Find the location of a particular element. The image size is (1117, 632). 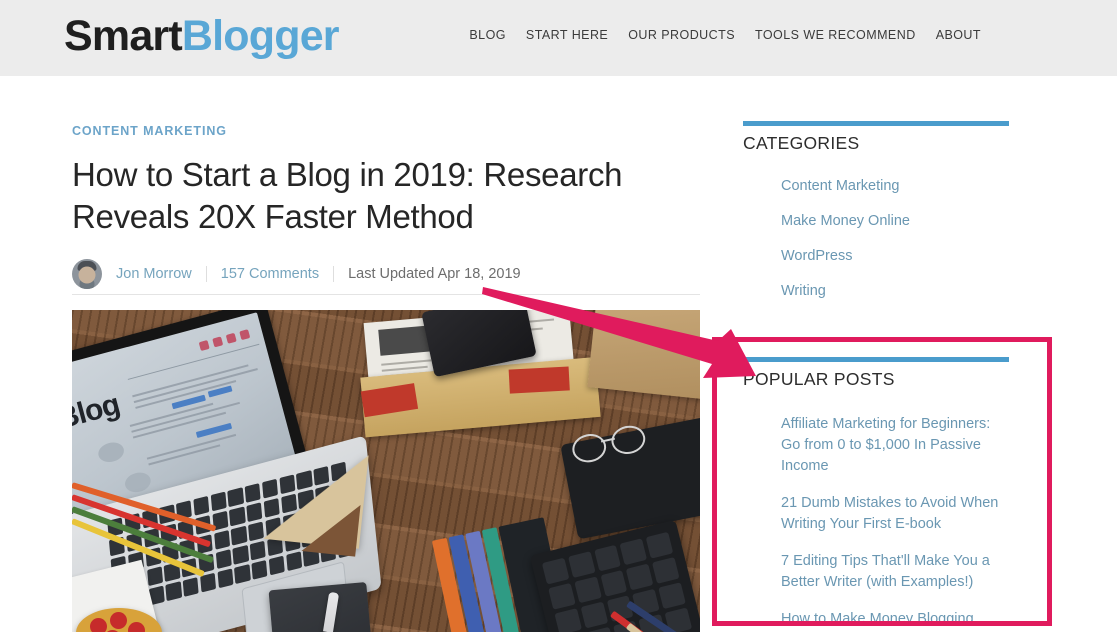

logo-text-secondary: Blogger is located at coordinates (260, 36).